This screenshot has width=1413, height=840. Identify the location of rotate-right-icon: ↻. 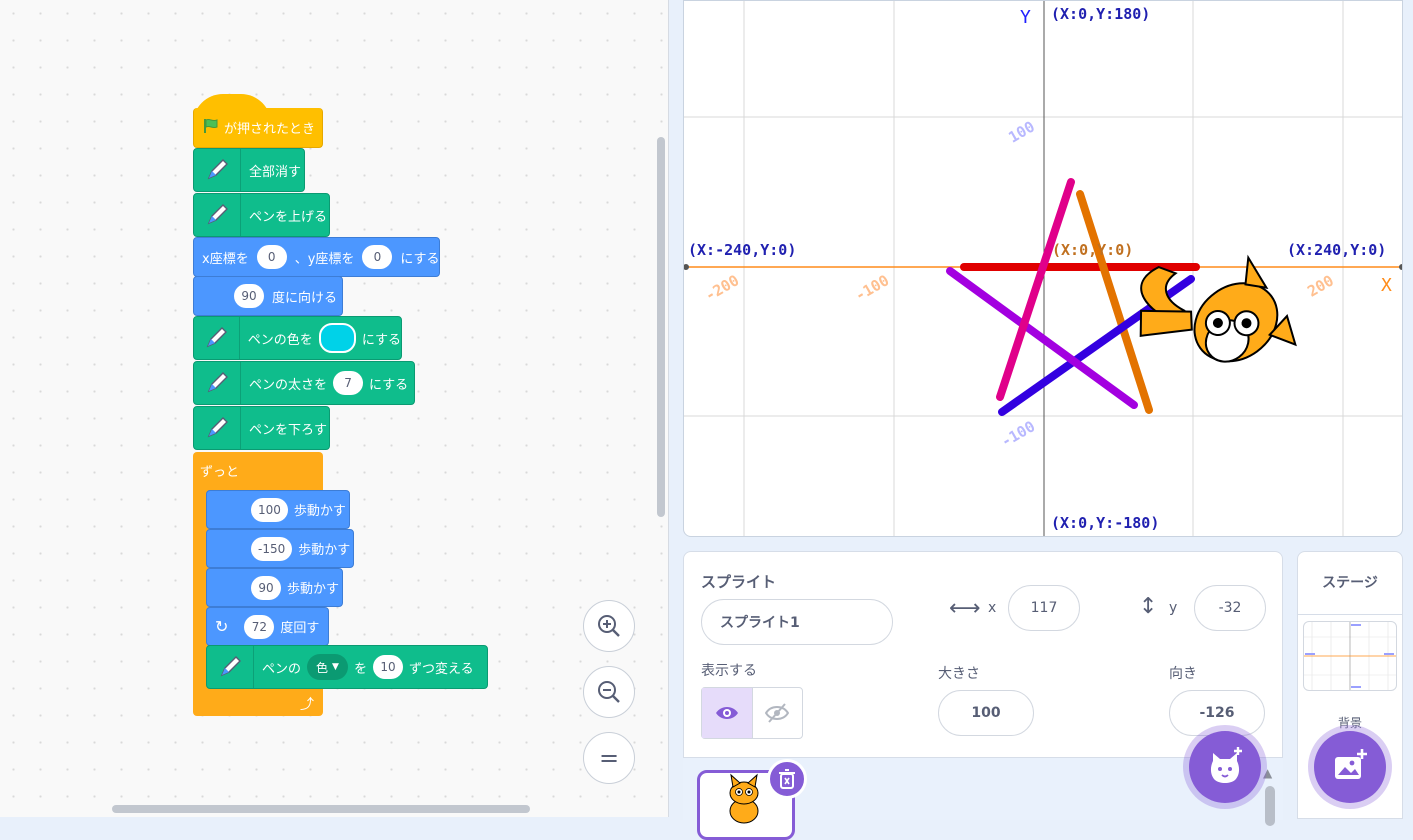
(222, 626).